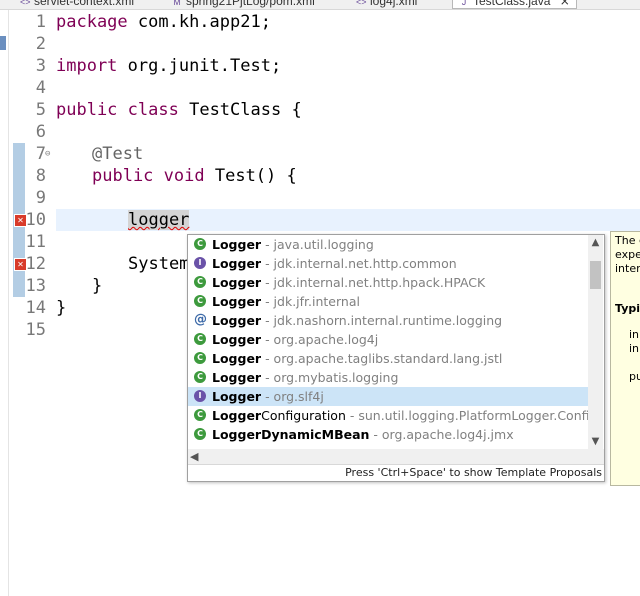 The image size is (640, 596). I want to click on scroll-up-icon: ▲, so click(595, 242).